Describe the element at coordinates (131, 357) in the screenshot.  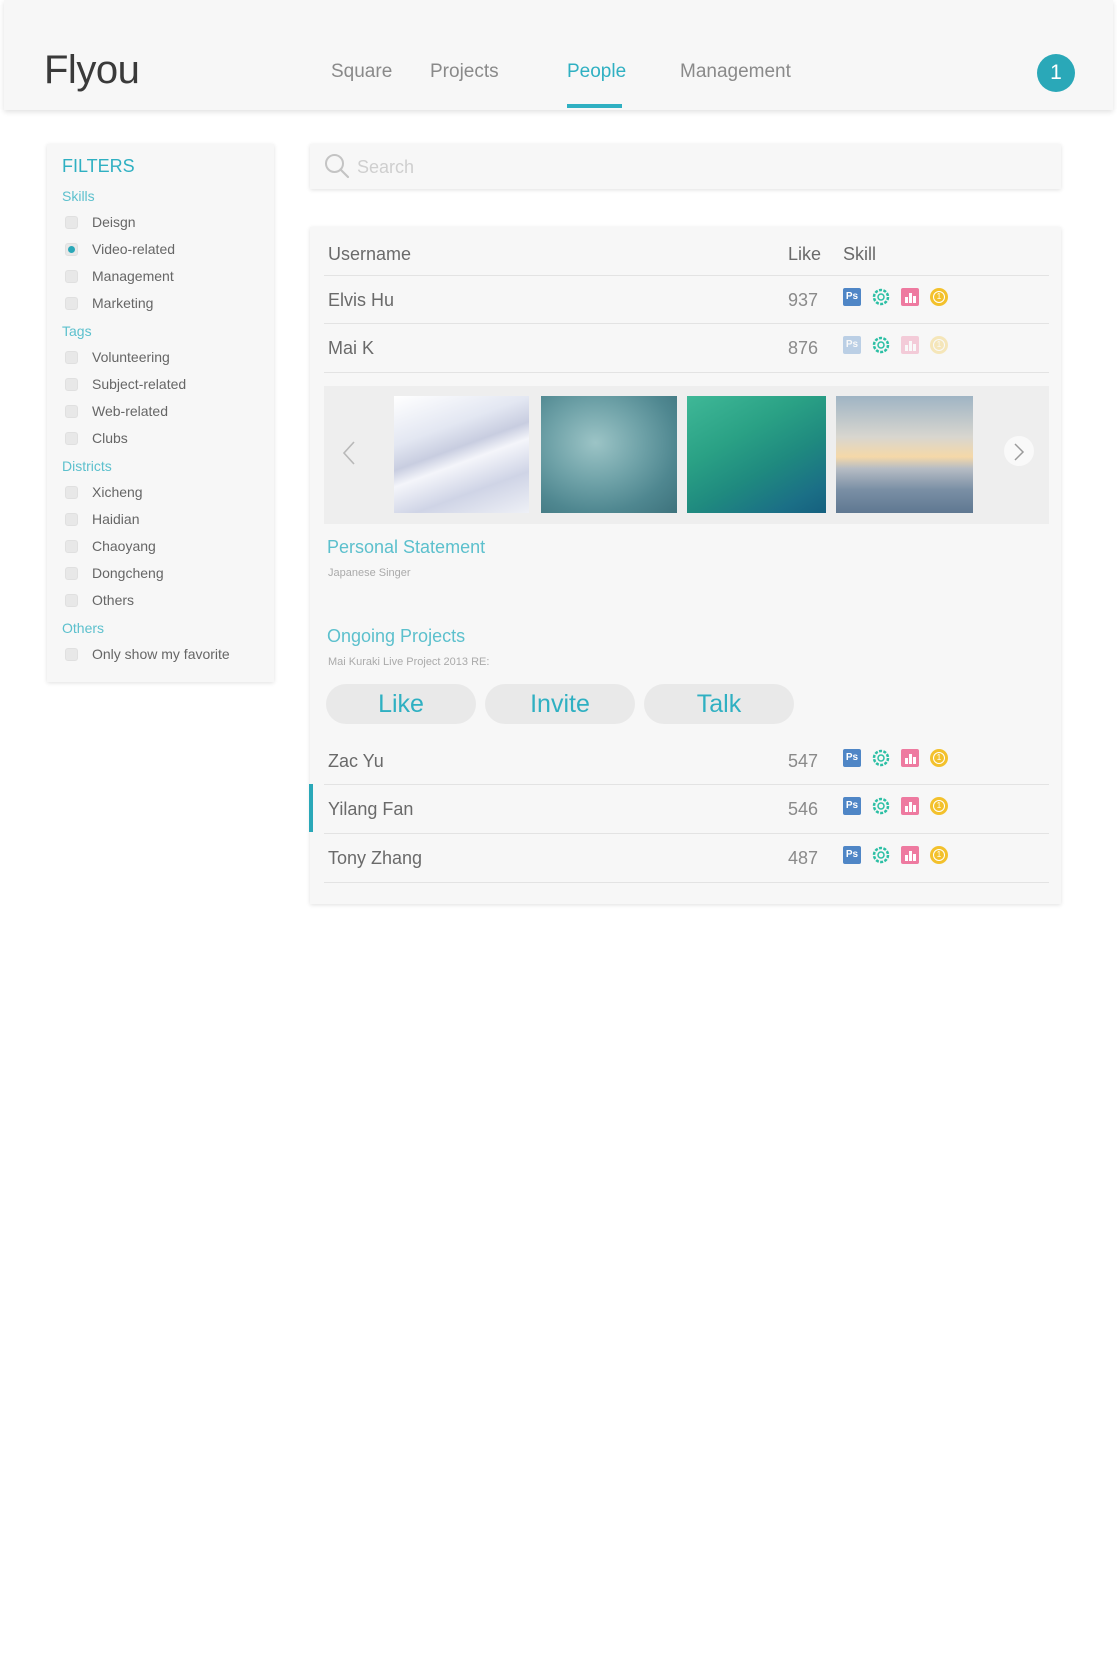
I see `filter-option-label: Volunteering` at that location.